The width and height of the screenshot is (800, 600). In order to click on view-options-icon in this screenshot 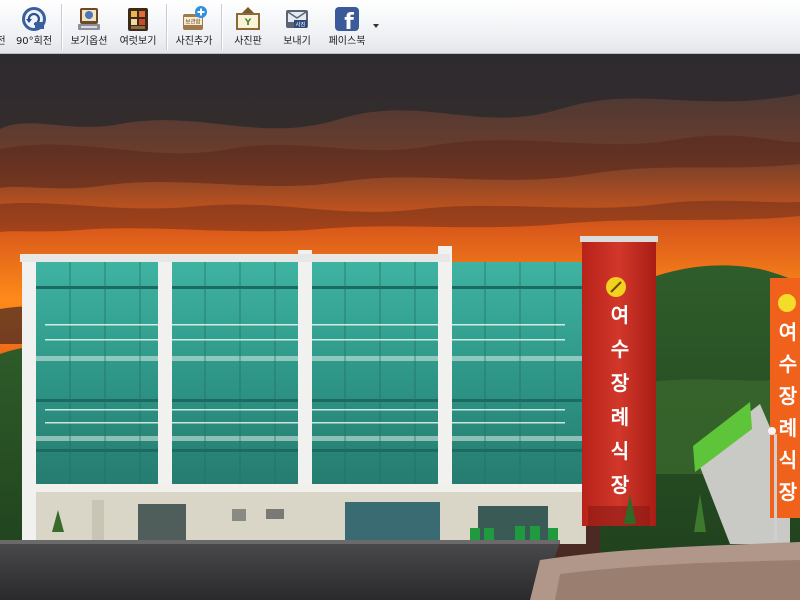, I will do `click(89, 19)`.